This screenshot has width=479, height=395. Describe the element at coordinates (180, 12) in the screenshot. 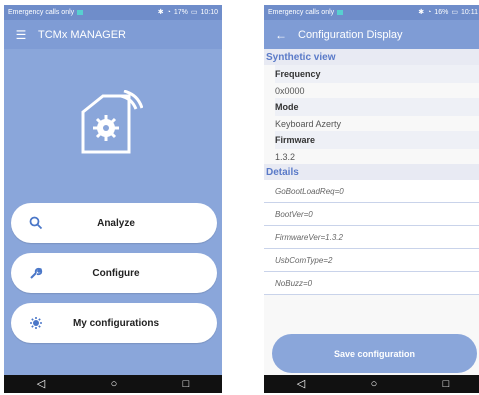

I see `battery-percent: 17%` at that location.